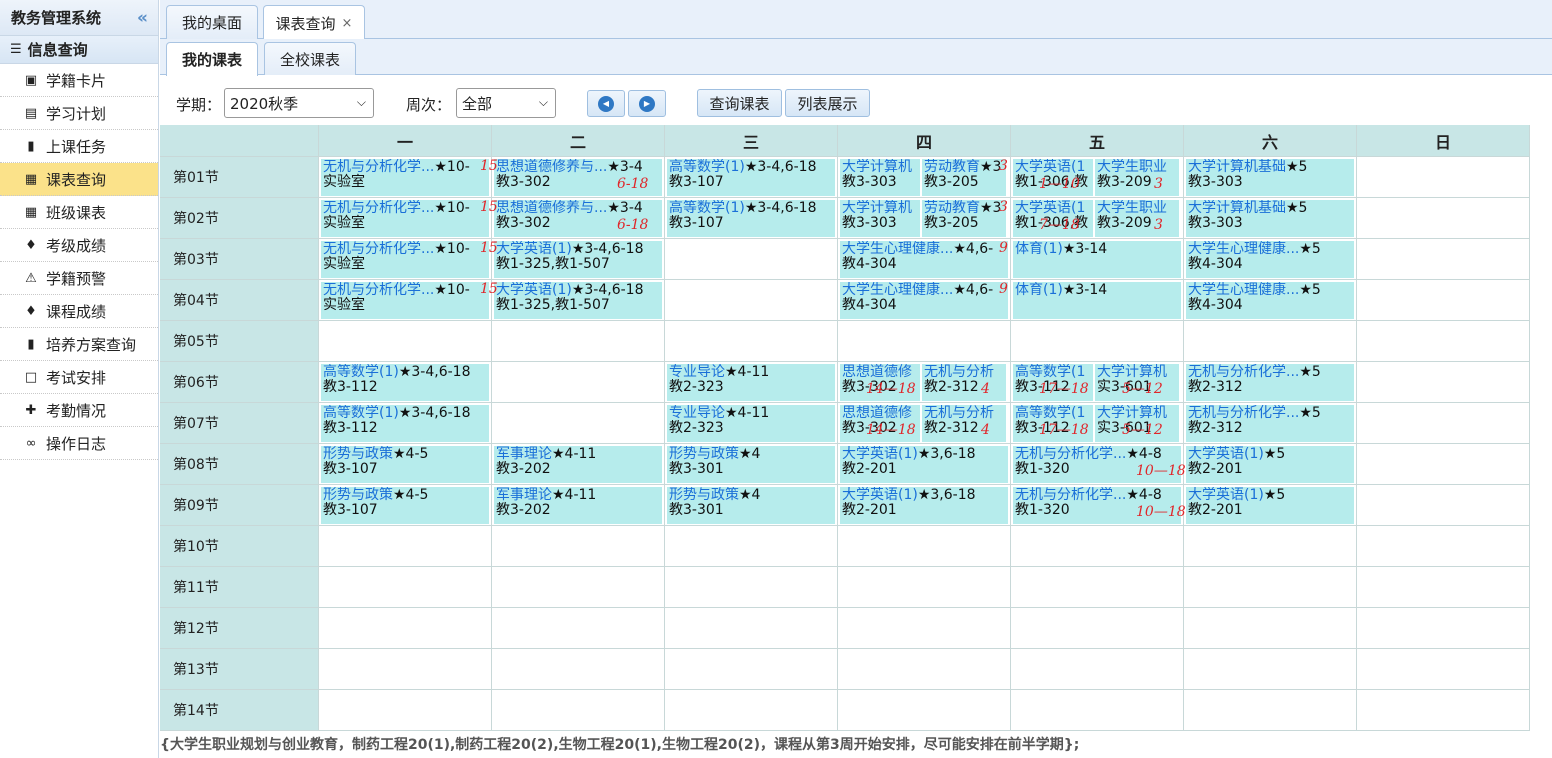 The height and width of the screenshot is (758, 1552). What do you see at coordinates (79, 311) in the screenshot?
I see `sidebar-item-7: ♦ 课程成绩` at bounding box center [79, 311].